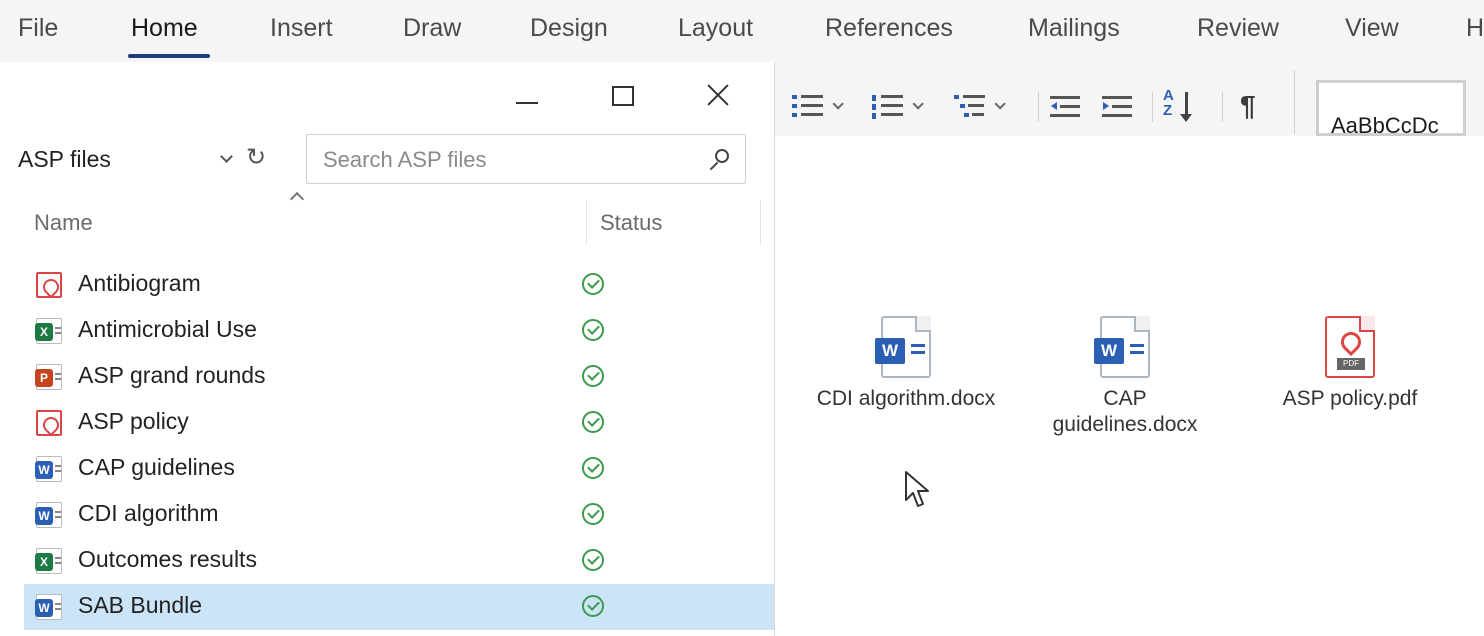  Describe the element at coordinates (720, 160) in the screenshot. I see `search-icon` at that location.